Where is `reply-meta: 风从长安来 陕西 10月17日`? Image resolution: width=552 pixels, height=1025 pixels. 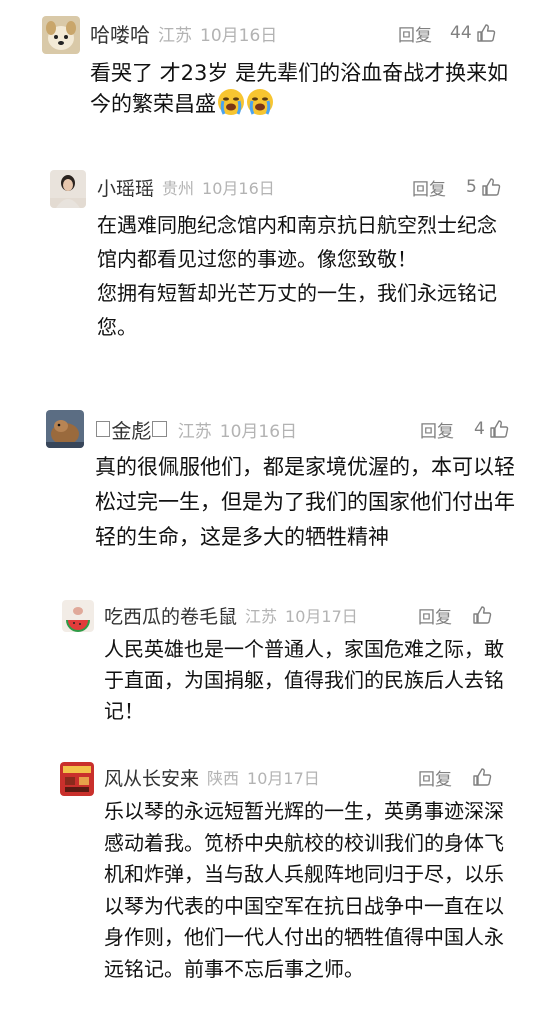 reply-meta: 风从长安来 陕西 10月17日 is located at coordinates (212, 777).